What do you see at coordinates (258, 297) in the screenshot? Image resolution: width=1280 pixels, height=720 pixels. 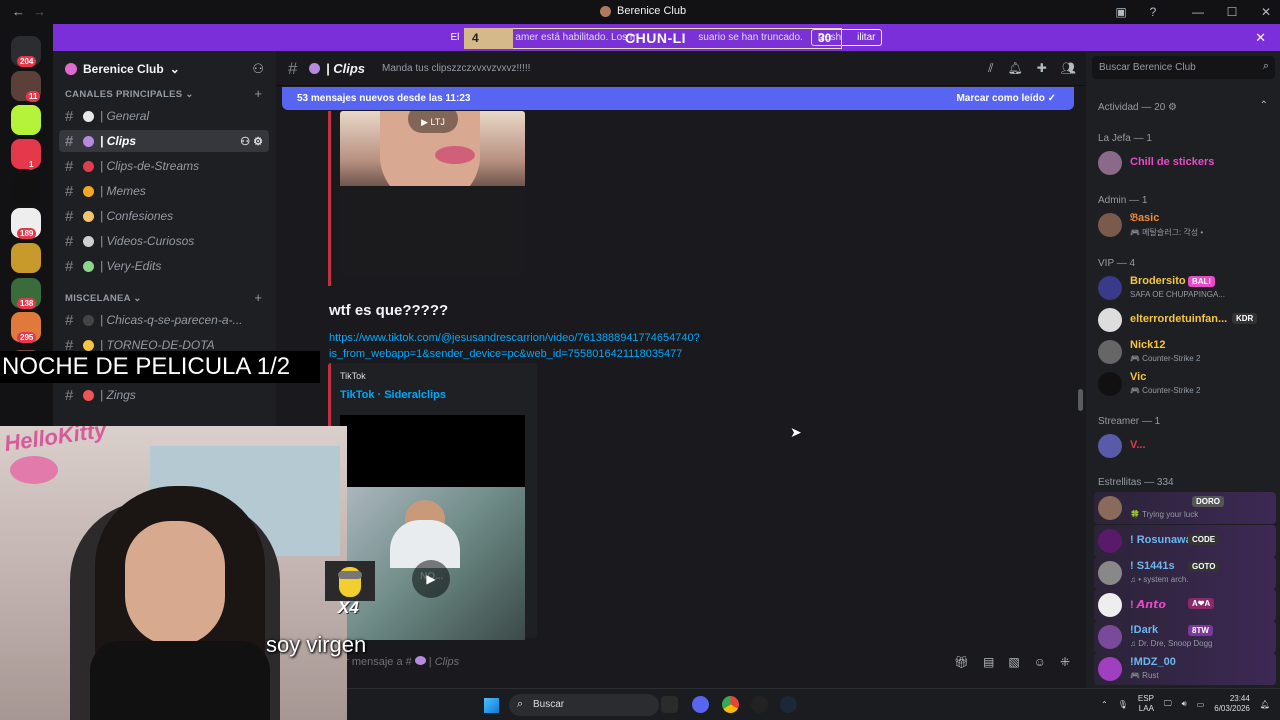 I see `add-channel-misc-icon: +` at bounding box center [258, 297].